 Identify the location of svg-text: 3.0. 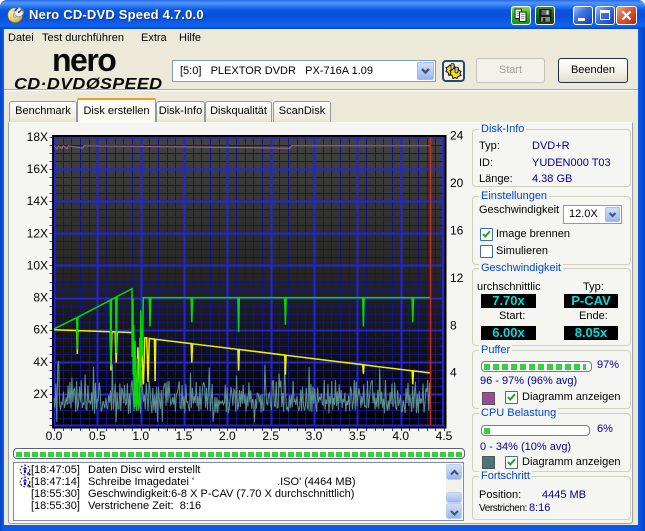
(314, 436).